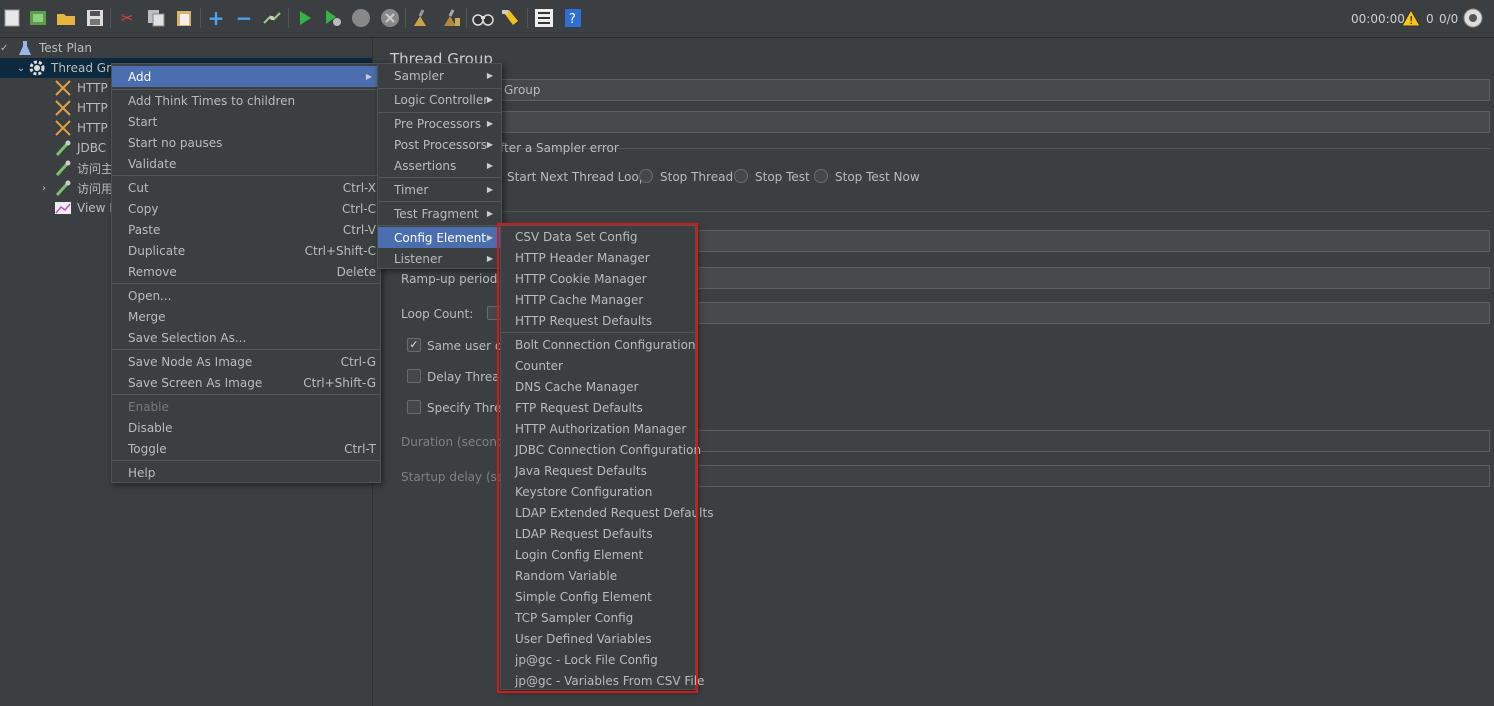 The width and height of the screenshot is (1494, 706). I want to click on config-item-login-config: Login Config Element, so click(598, 554).